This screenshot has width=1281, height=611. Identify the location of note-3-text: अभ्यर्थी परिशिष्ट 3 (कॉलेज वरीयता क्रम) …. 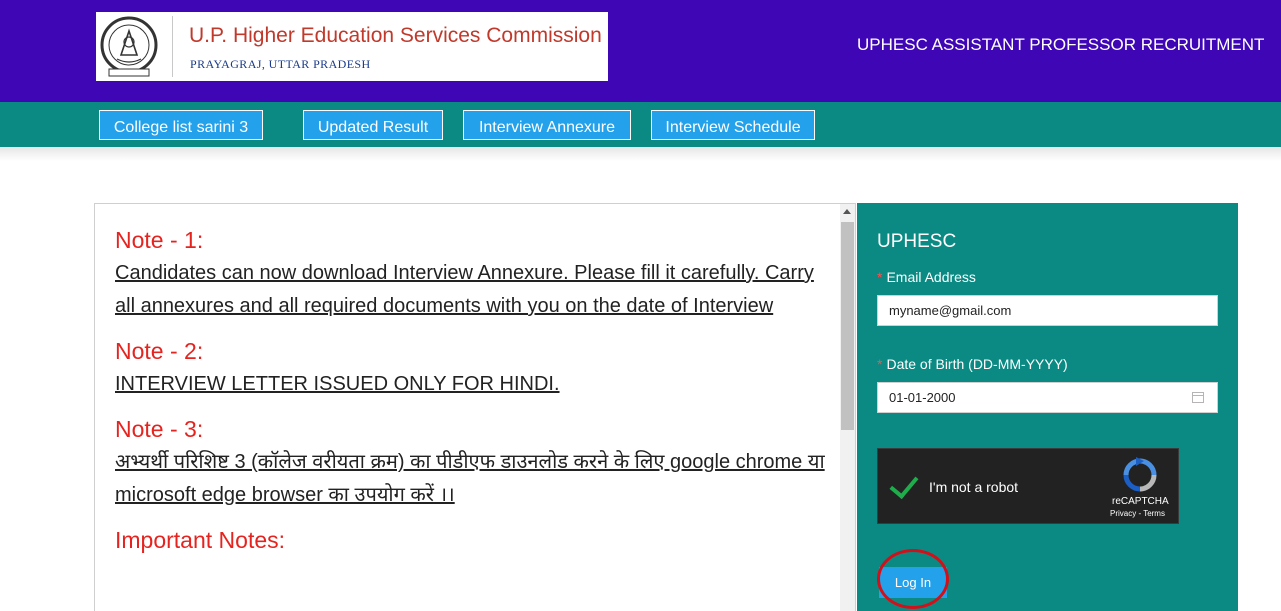
(470, 479).